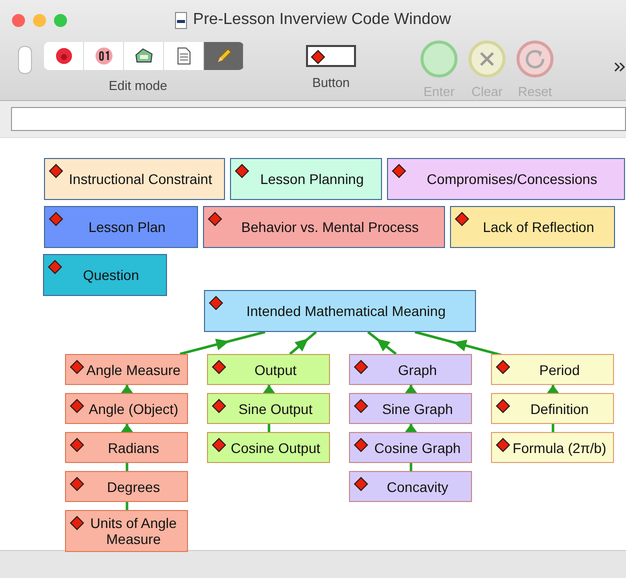  What do you see at coordinates (318, 119) in the screenshot?
I see `input-field` at bounding box center [318, 119].